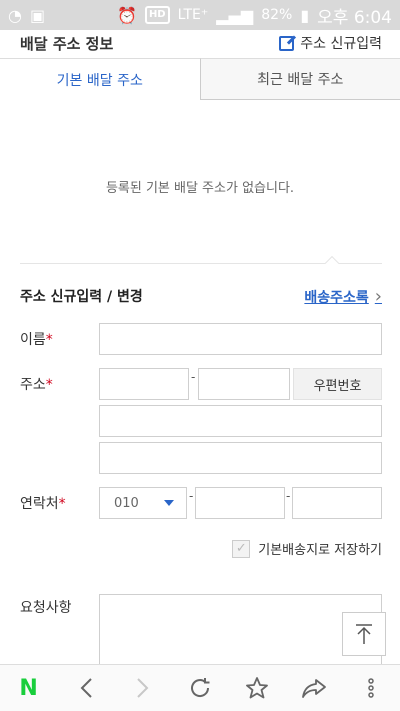 Image resolution: width=400 pixels, height=711 pixels. I want to click on new-address-button: 주소 신규입력, so click(330, 43).